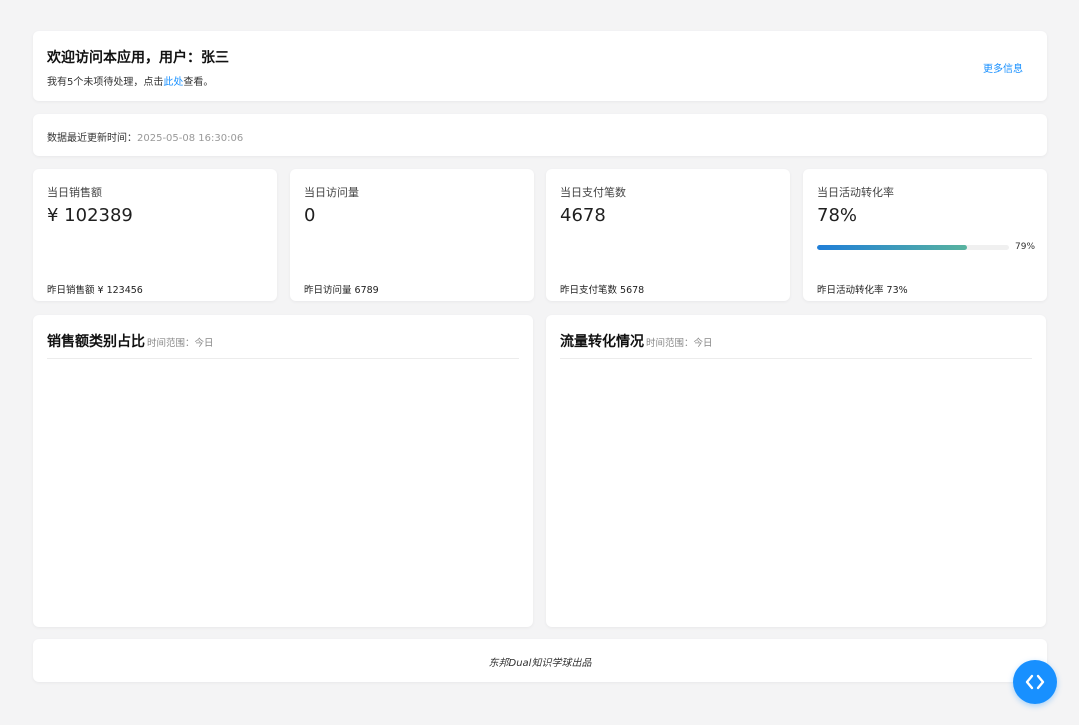  I want to click on stat-value: 78%, so click(837, 215).